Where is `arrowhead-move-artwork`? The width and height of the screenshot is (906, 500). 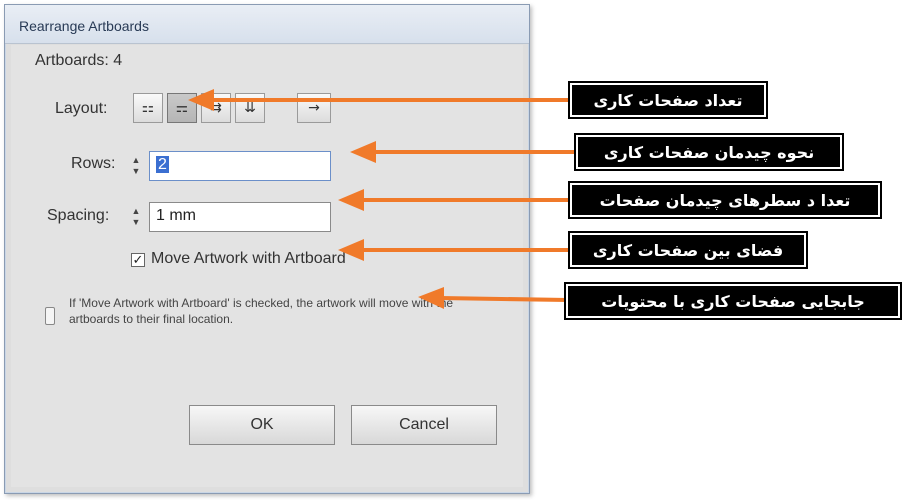 arrowhead-move-artwork is located at coordinates (431, 298).